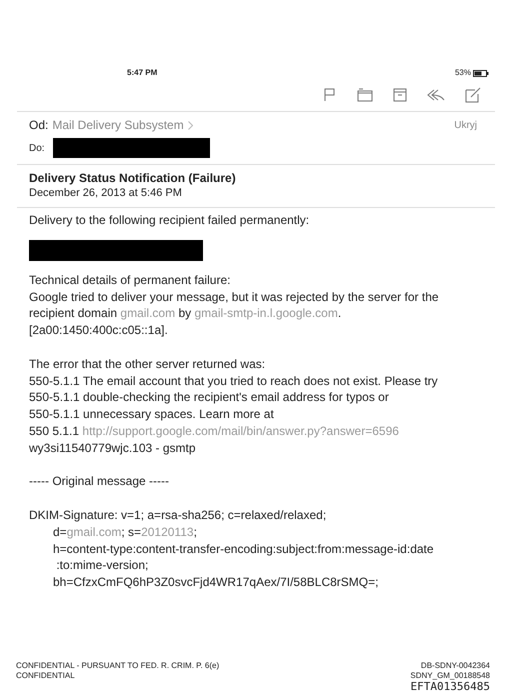  Describe the element at coordinates (118, 666) in the screenshot. I see `confidentiality-notice: CONFIDENTIAL - PURSUANT TO FED. R. CRIM. P. 6(e)` at that location.